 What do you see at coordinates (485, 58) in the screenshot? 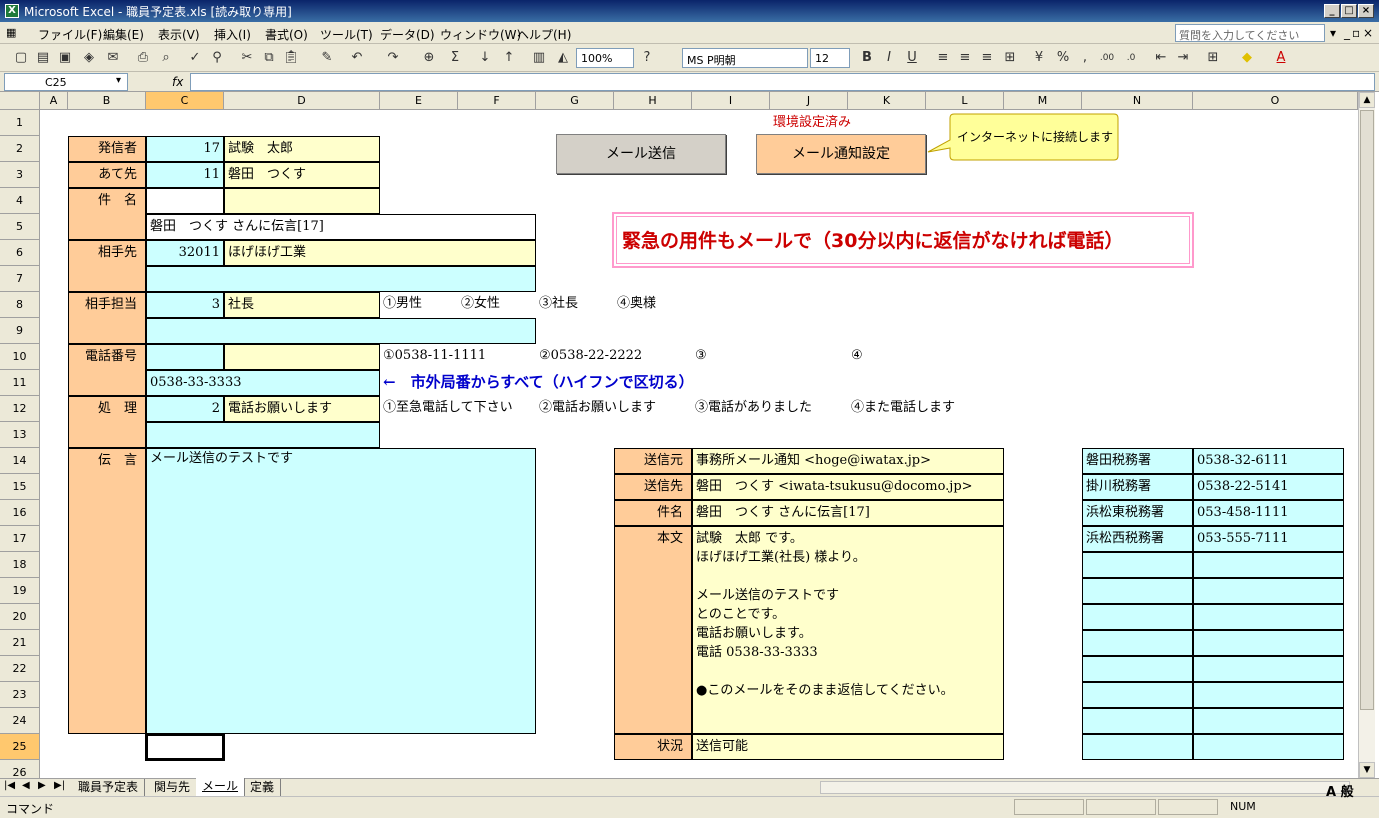
I see `sort-asc-icon: ↓` at bounding box center [485, 58].